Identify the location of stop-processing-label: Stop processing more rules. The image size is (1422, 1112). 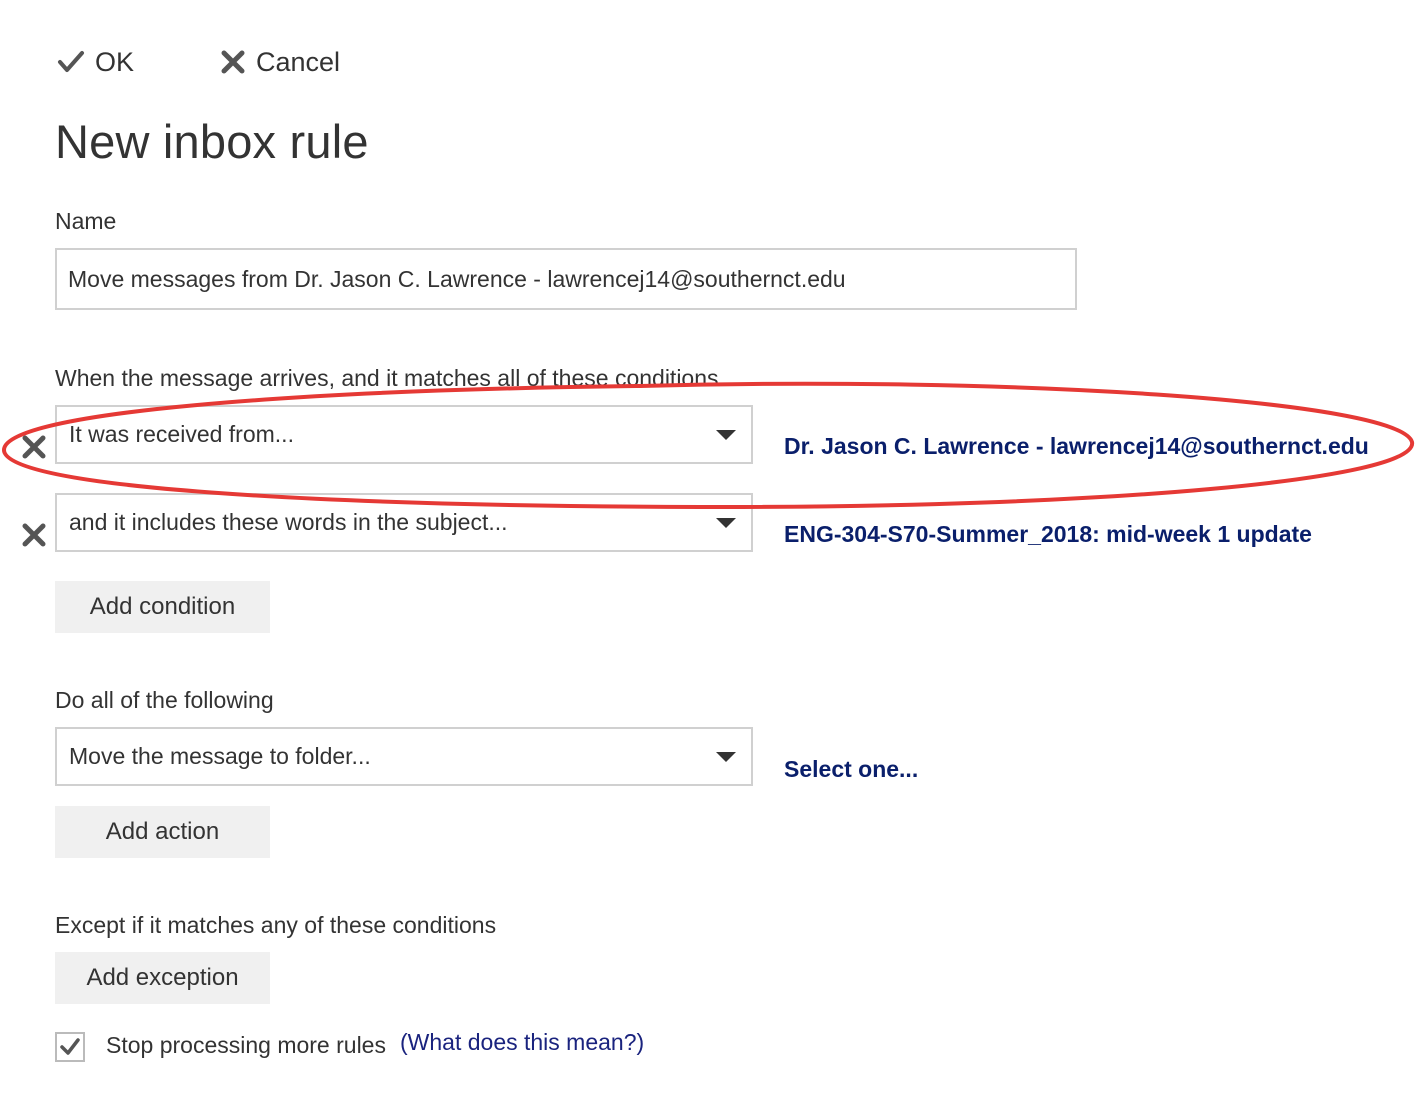
(246, 1045).